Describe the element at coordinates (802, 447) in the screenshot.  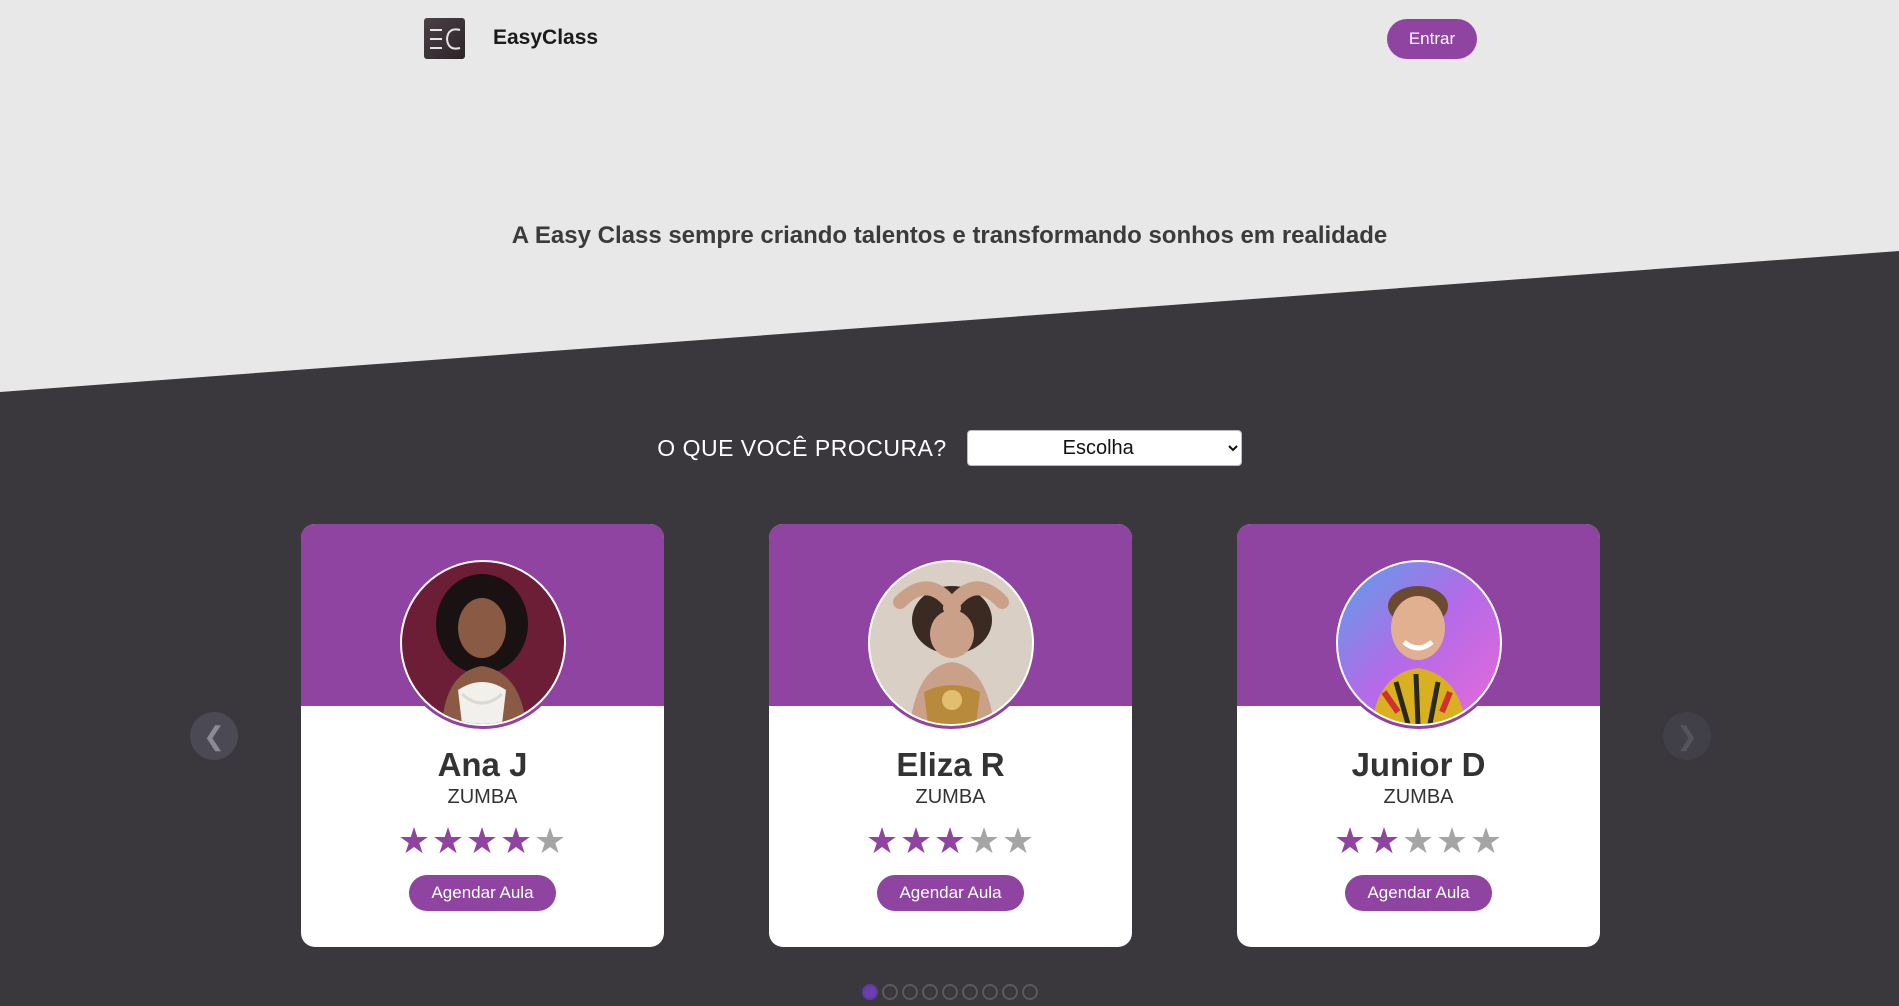
I see `search-label: O QUE VOCÊ PROCURA?` at that location.